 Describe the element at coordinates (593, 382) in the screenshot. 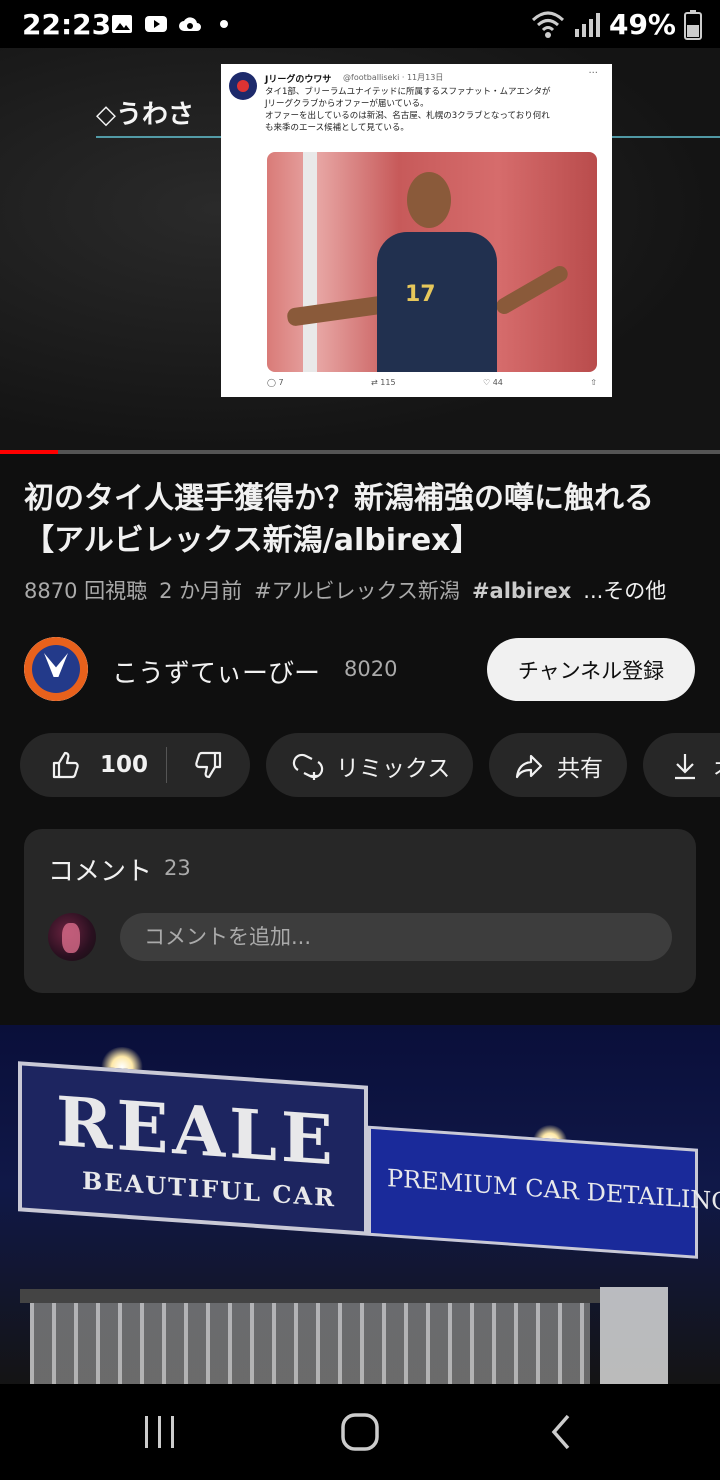

I see `share-icon: ⇧` at that location.